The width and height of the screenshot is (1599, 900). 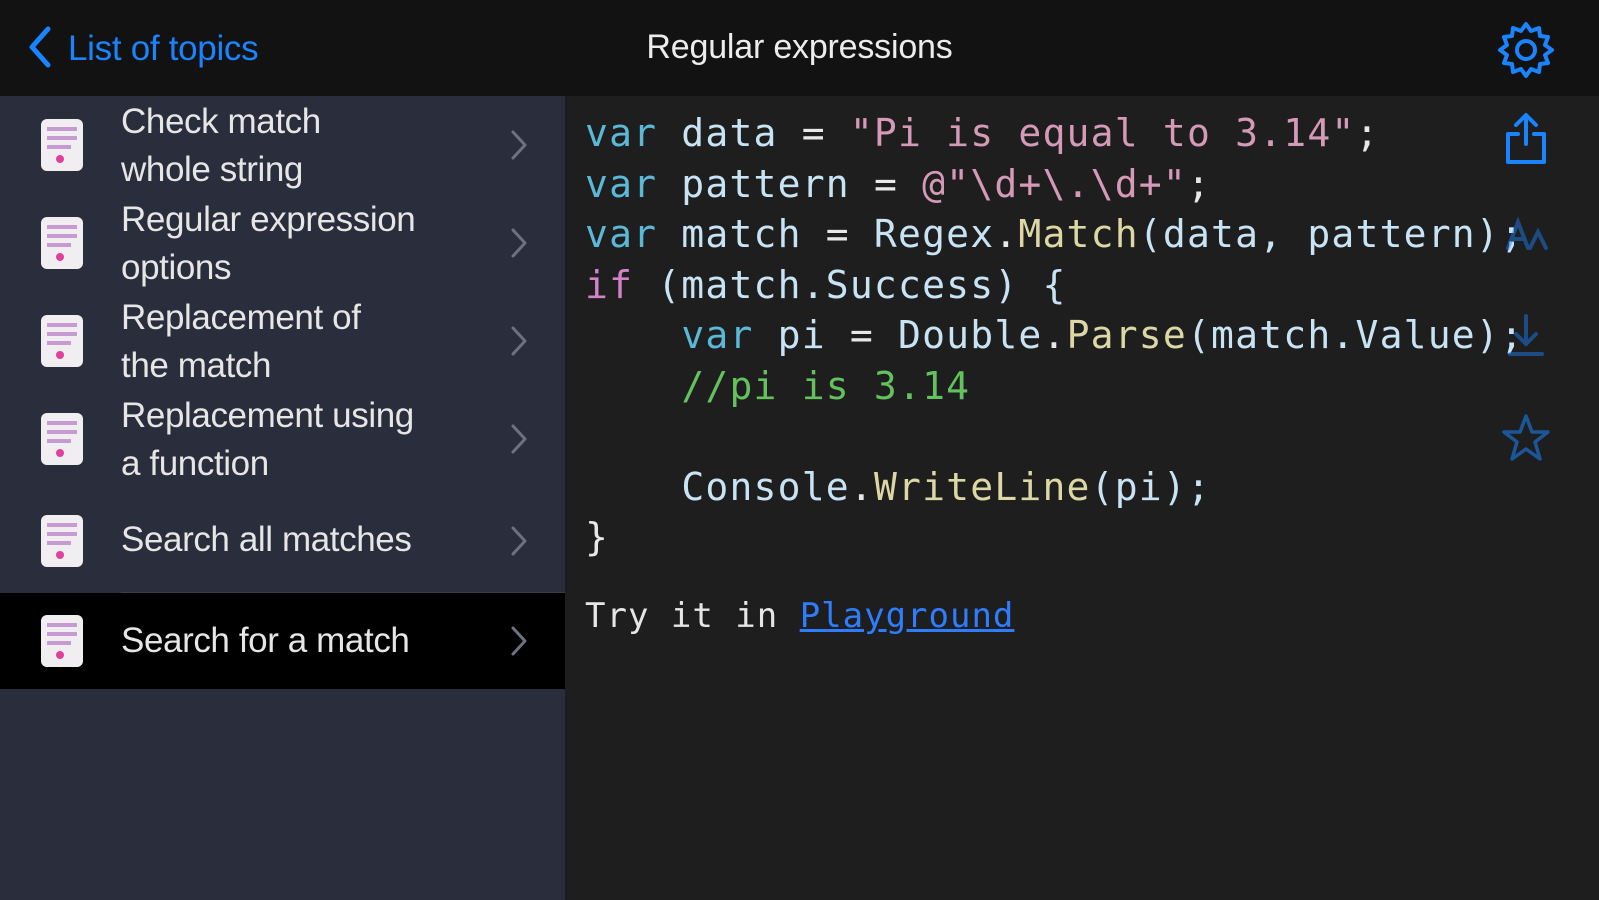 What do you see at coordinates (1526, 138) in the screenshot?
I see `share-button` at bounding box center [1526, 138].